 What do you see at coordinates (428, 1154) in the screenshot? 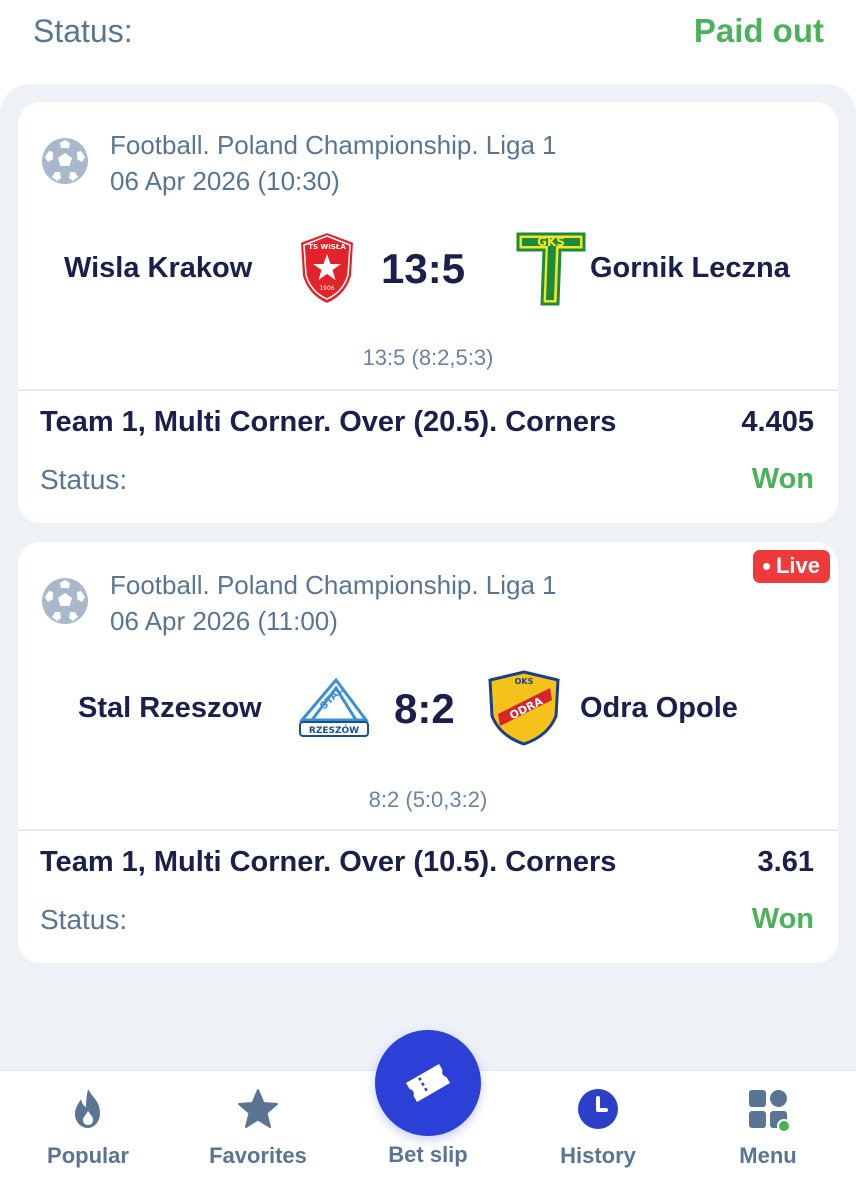
I see `bet-slip-label: Bet slip` at bounding box center [428, 1154].